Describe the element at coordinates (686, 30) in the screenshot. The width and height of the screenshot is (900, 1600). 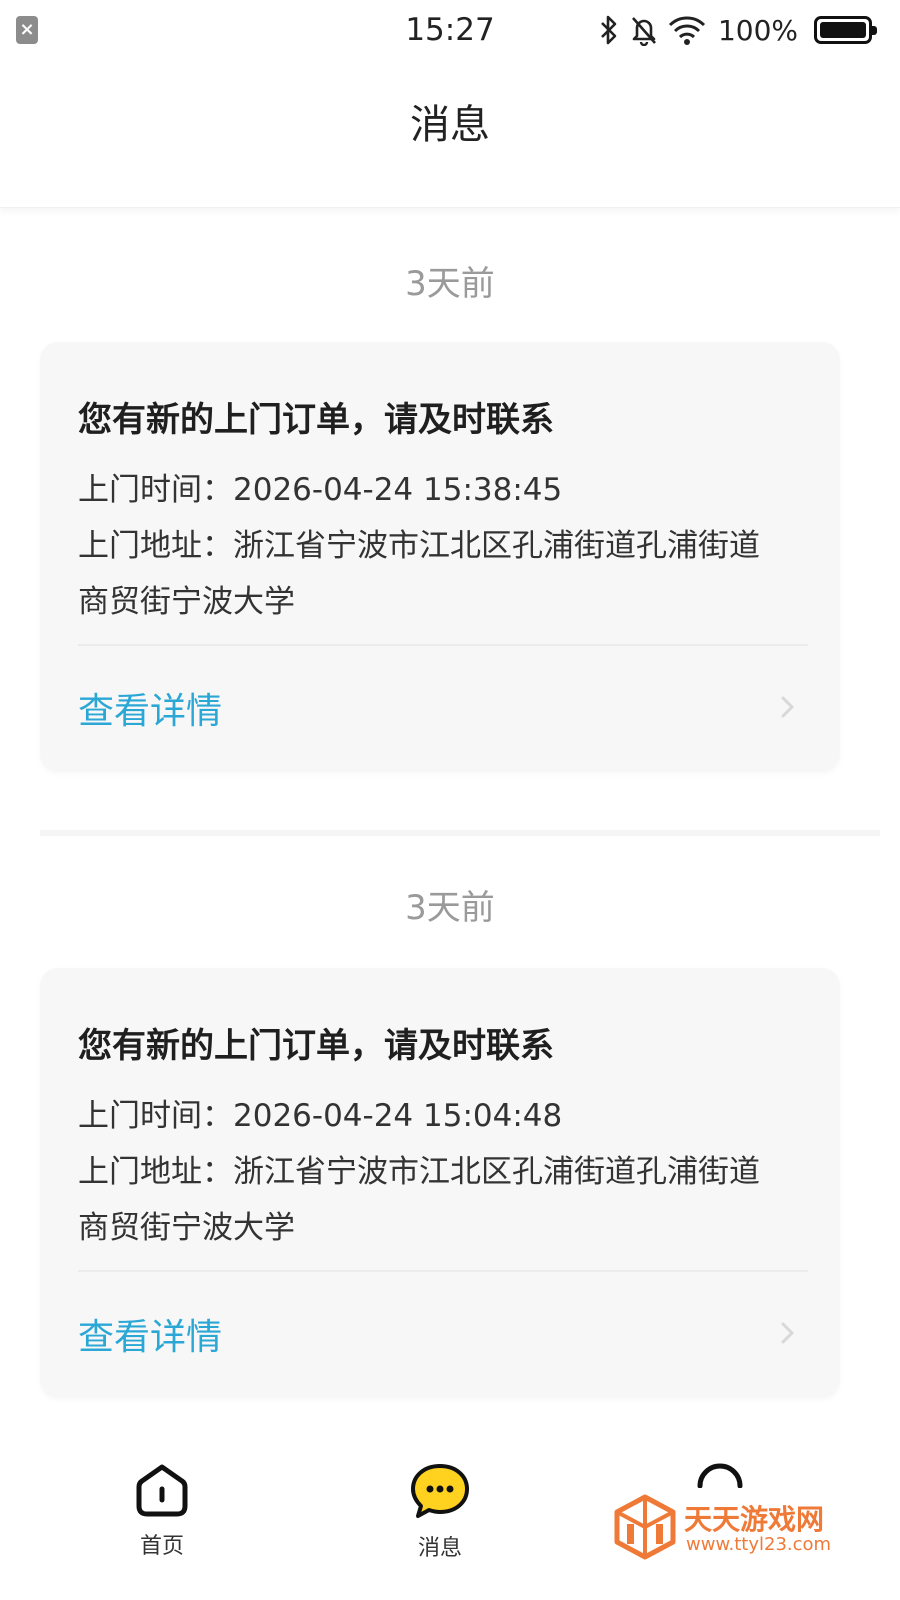
I see `wifi-icon` at that location.